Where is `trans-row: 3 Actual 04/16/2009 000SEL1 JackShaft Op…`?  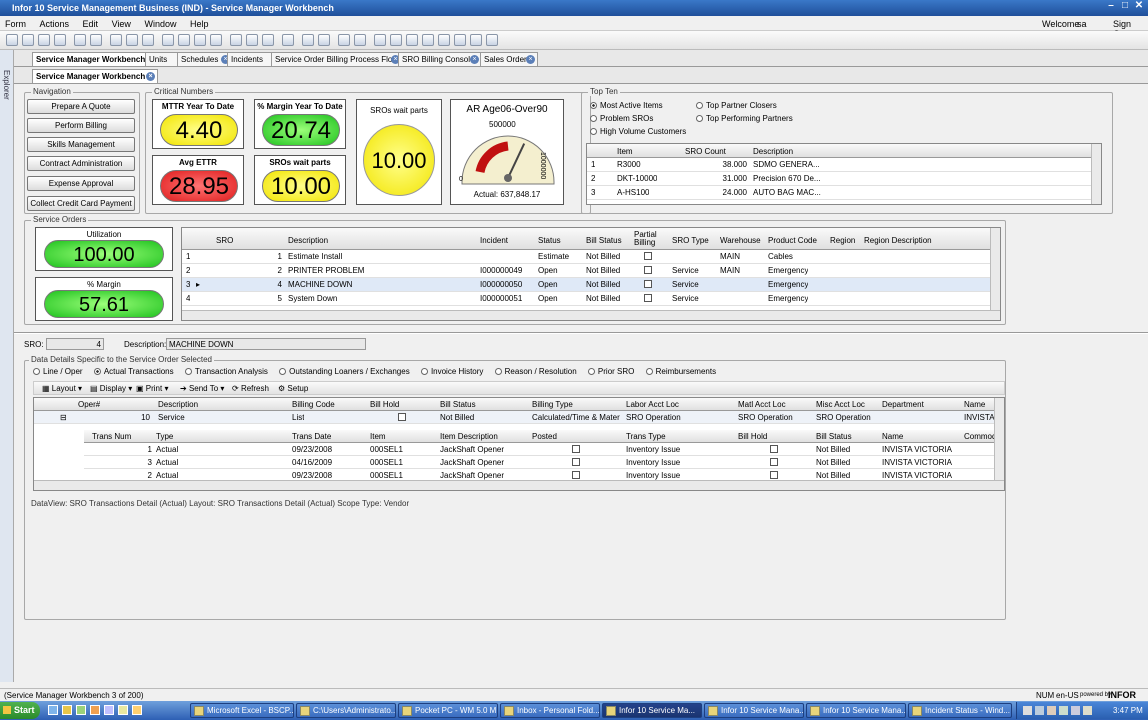
trans-row: 3 Actual 04/16/2009 000SEL1 JackShaft Op… is located at coordinates (544, 462).